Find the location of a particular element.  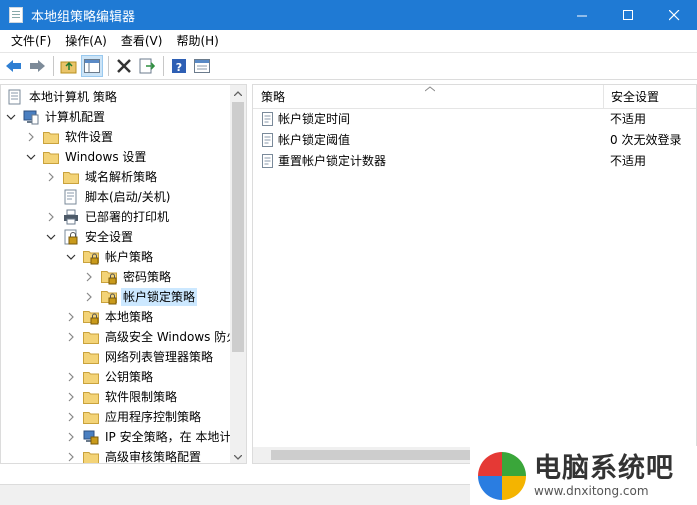

tree-item: 应用程序控制策略 is located at coordinates (134, 417).